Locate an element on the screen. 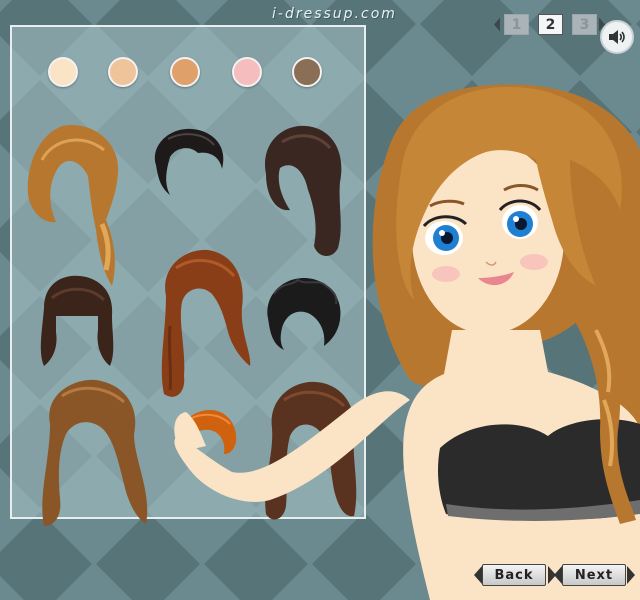 This screenshot has width=640, height=600. next-left-arrow is located at coordinates (558, 575).